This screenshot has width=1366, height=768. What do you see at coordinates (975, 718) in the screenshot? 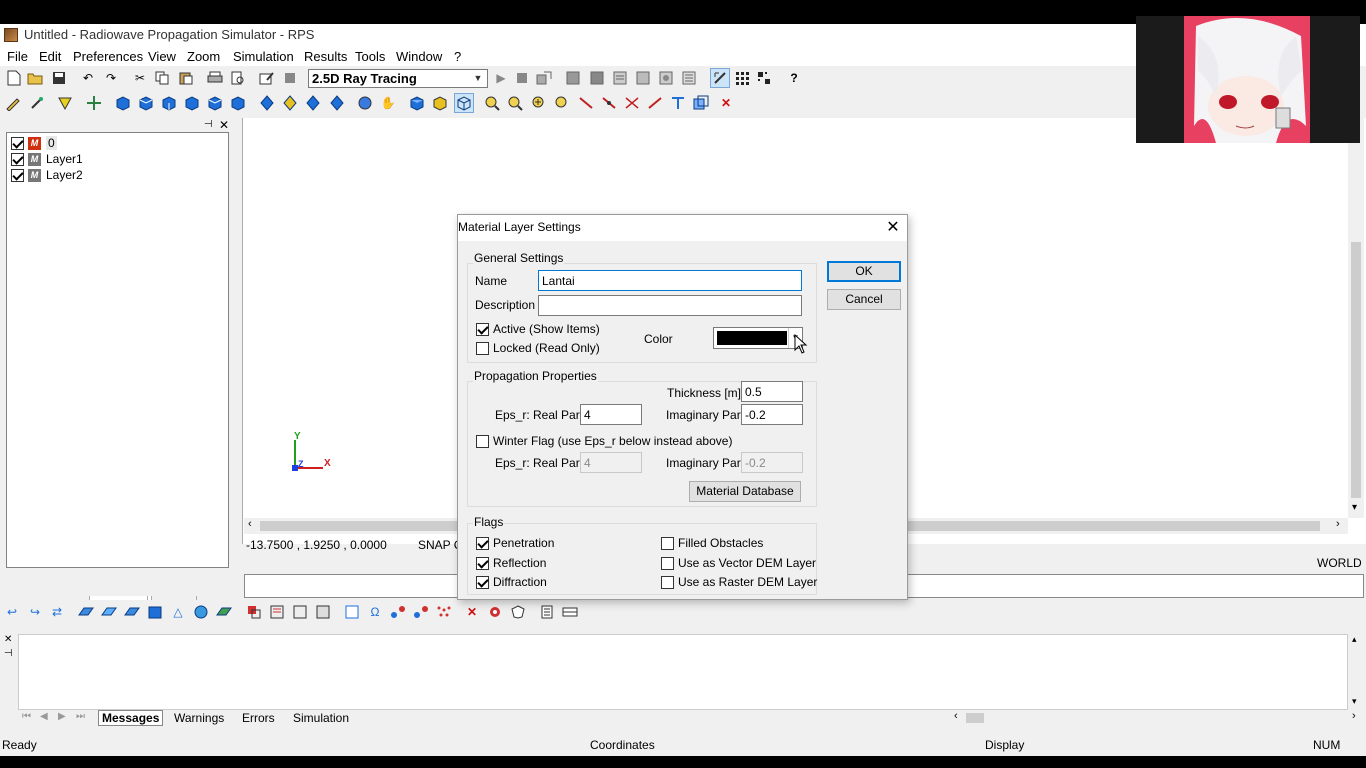
I see `scroll-thumb` at bounding box center [975, 718].